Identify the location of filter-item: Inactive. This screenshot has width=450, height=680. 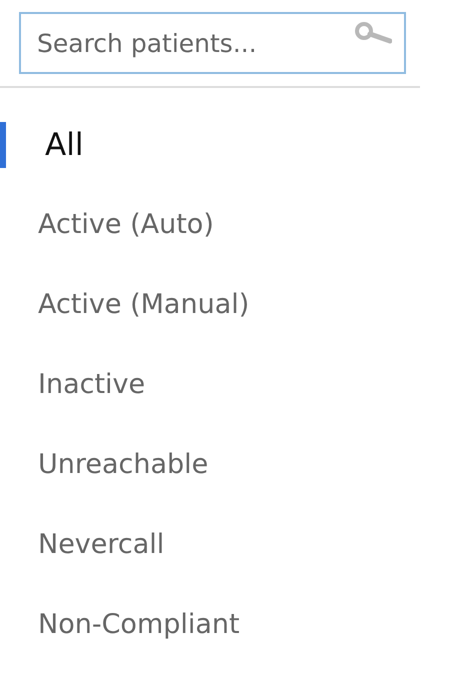
(92, 385).